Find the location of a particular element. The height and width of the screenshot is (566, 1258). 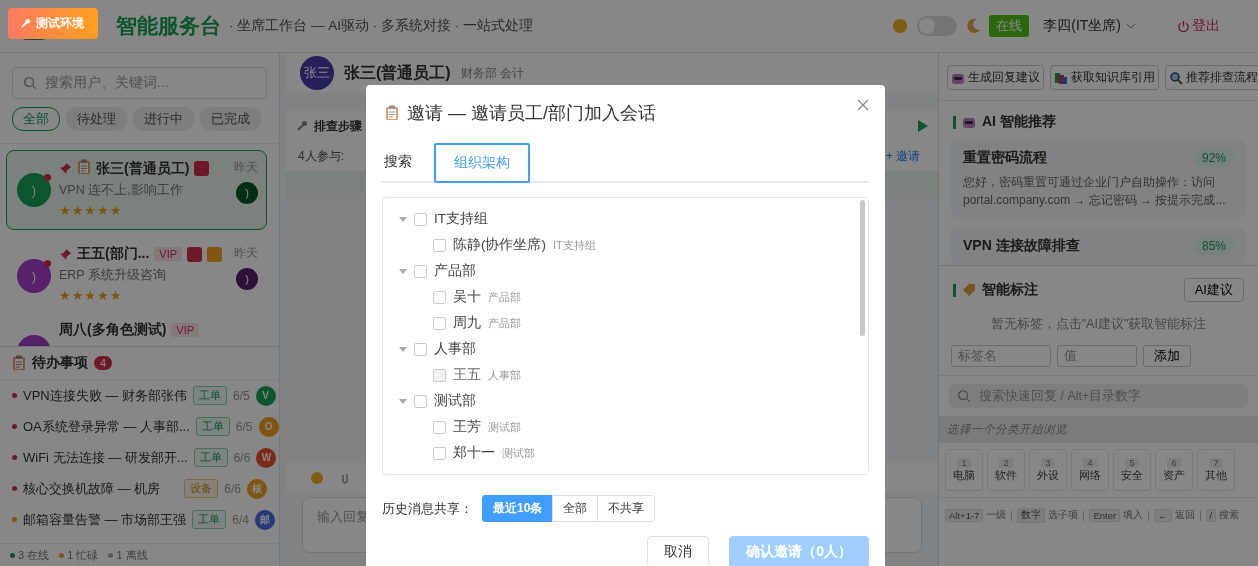

message-preview: VPN 连不上,影响工作 is located at coordinates (121, 190).